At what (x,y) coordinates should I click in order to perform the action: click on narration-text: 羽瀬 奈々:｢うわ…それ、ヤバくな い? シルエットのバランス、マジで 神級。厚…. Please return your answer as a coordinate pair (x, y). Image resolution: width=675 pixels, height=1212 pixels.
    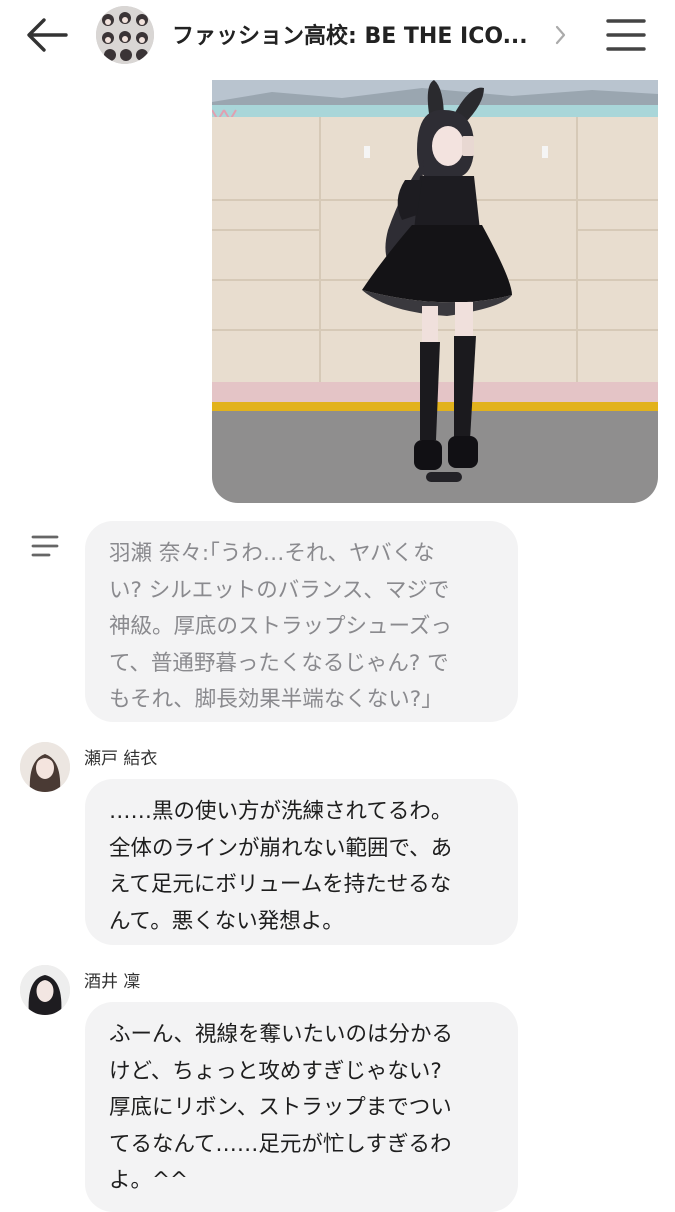
    Looking at the image, I should click on (280, 627).